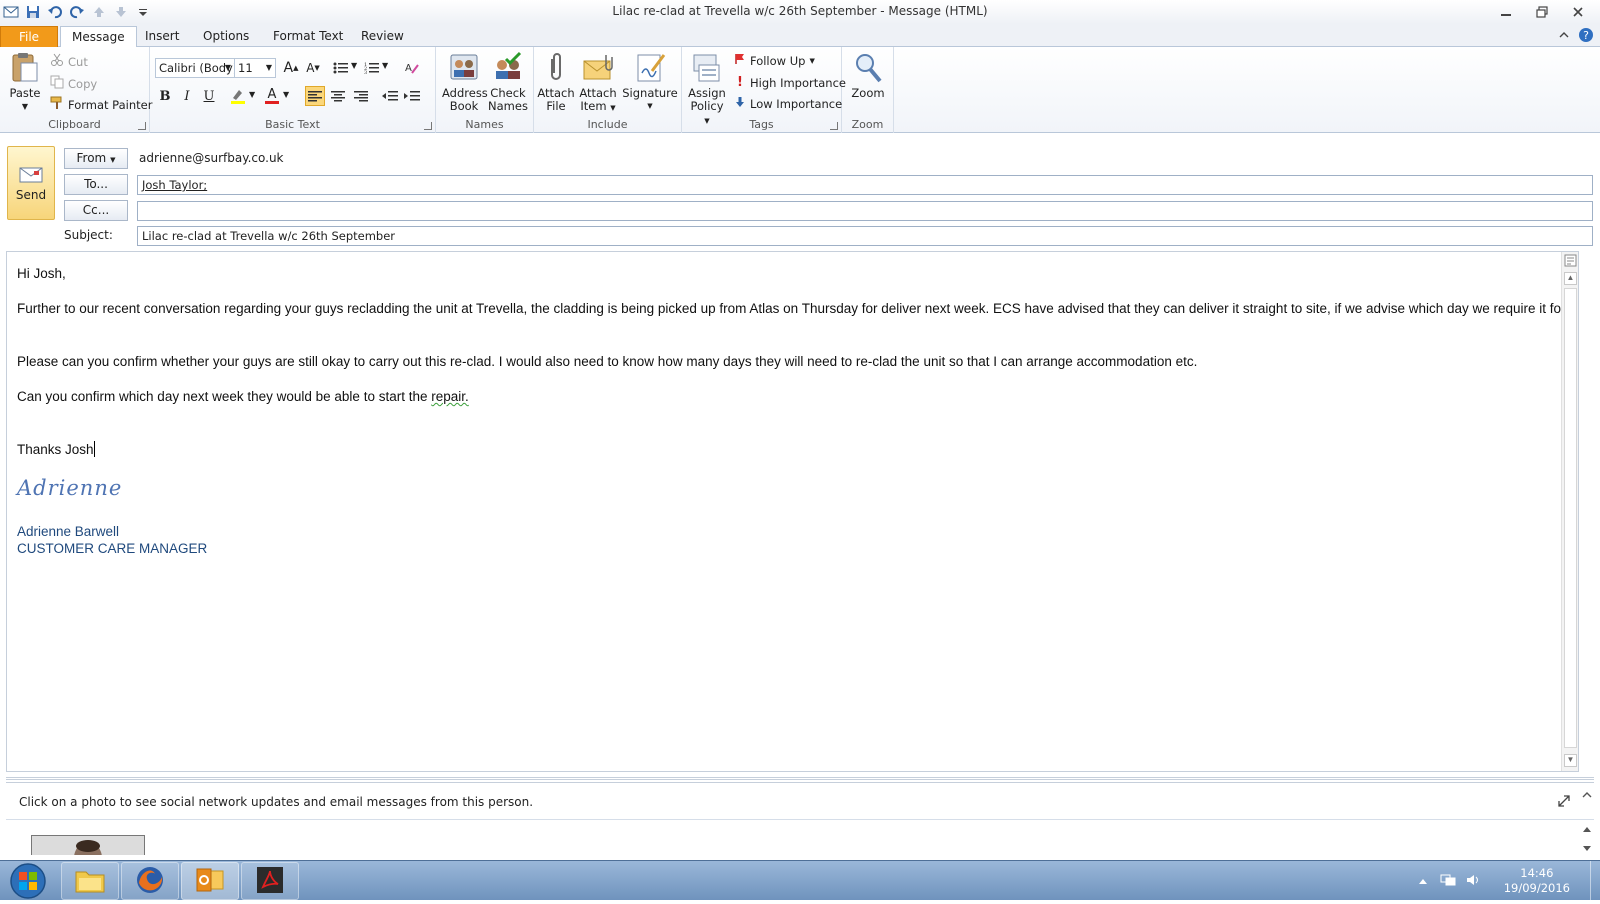 The width and height of the screenshot is (1600, 904). What do you see at coordinates (291, 68) in the screenshot?
I see `grow-font-icon: A ▲` at bounding box center [291, 68].